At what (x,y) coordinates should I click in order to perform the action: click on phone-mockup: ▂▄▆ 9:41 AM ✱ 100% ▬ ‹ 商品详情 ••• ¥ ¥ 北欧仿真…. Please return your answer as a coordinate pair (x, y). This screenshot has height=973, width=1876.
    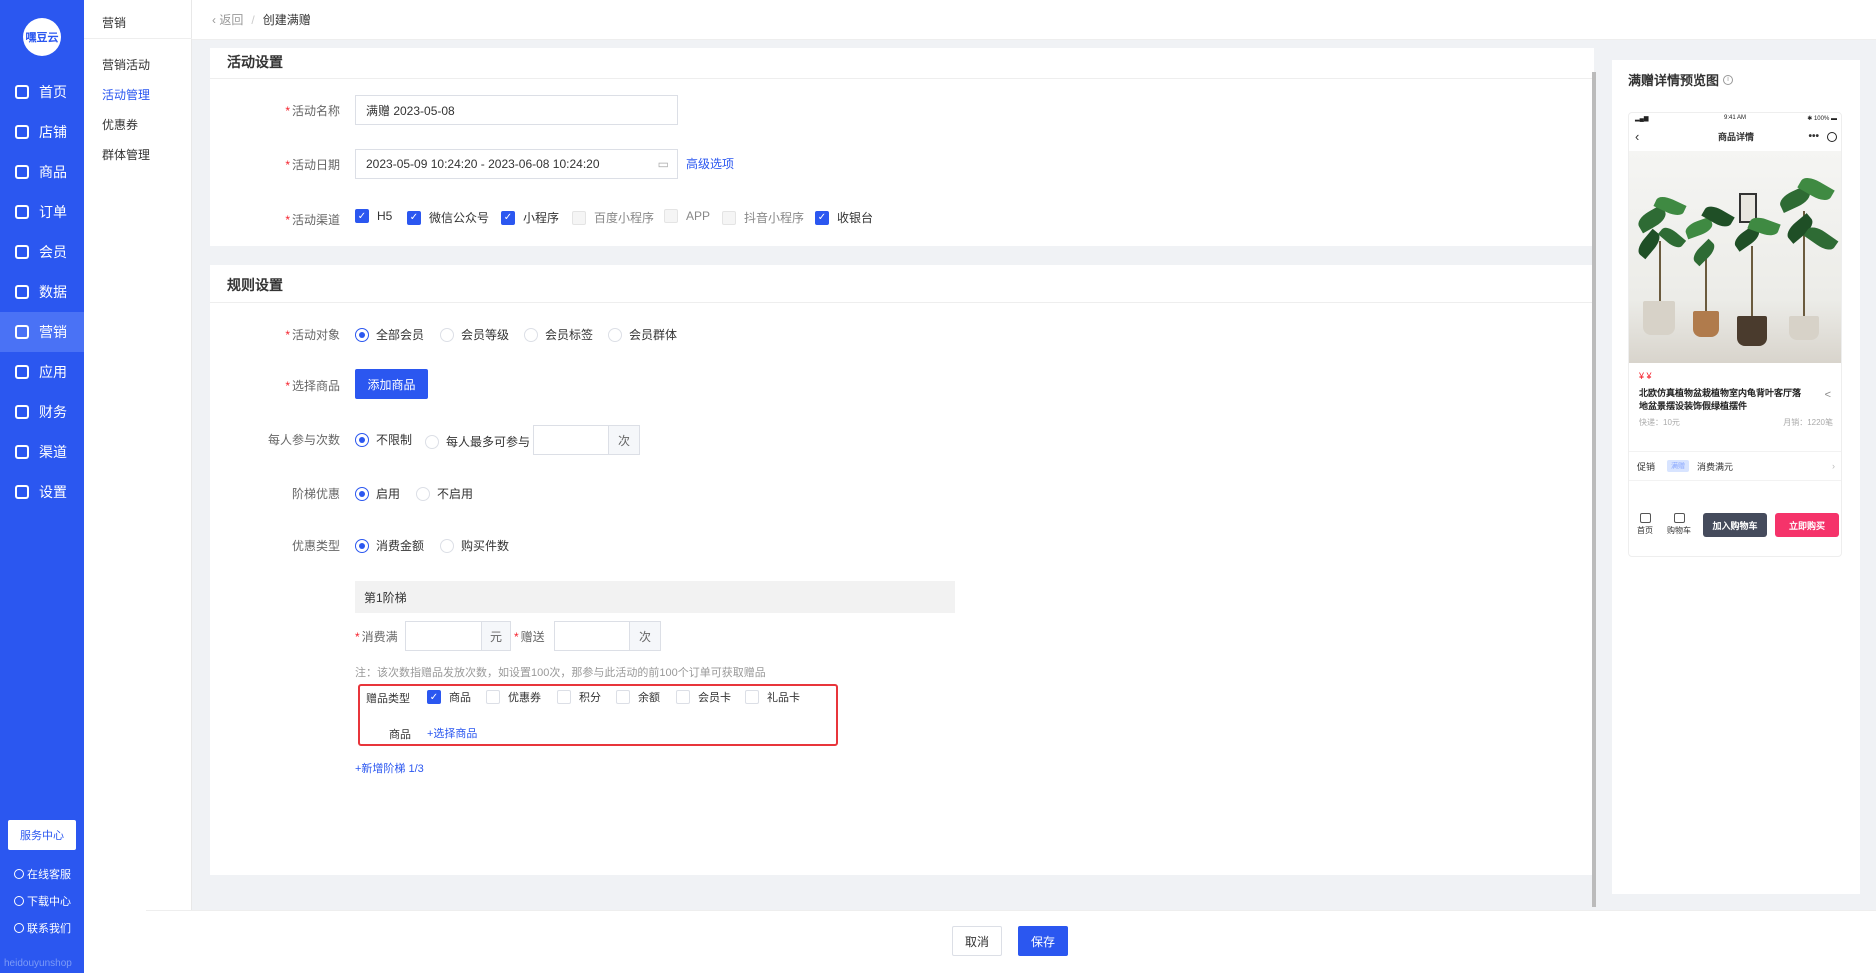
    Looking at the image, I should click on (1735, 334).